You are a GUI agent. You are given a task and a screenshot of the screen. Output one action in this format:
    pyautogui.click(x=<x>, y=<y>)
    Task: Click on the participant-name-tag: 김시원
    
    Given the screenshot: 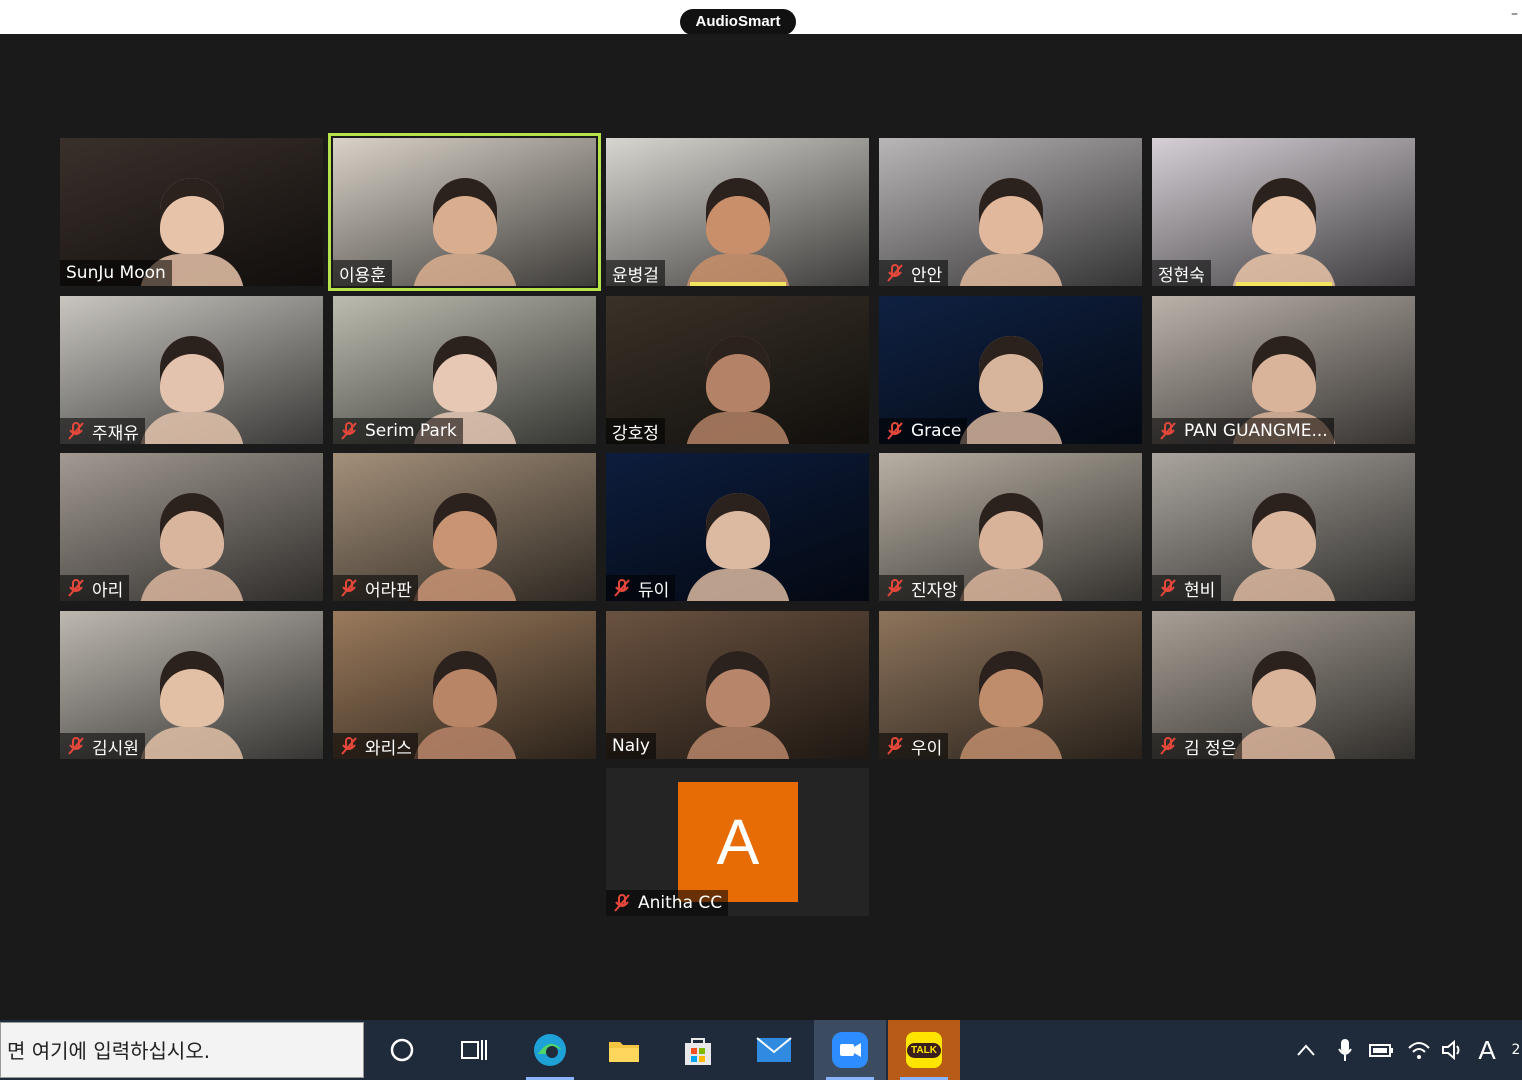 What is the action you would take?
    pyautogui.click(x=102, y=746)
    